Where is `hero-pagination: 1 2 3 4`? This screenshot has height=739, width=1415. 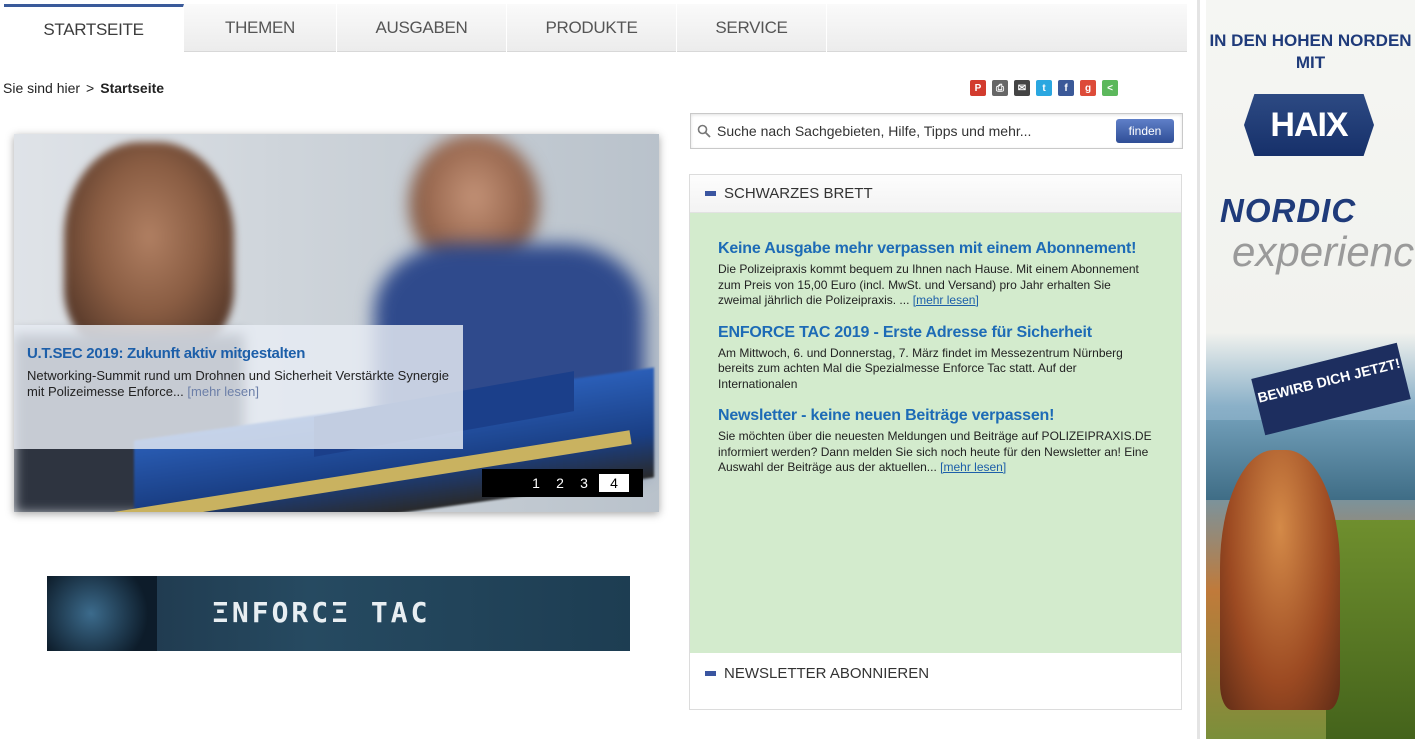 hero-pagination: 1 2 3 4 is located at coordinates (562, 483).